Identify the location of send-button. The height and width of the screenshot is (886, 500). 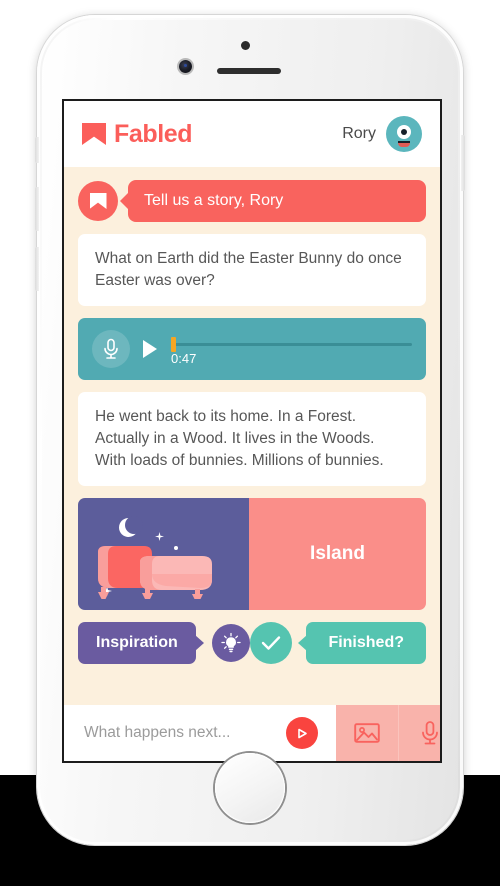
(302, 733).